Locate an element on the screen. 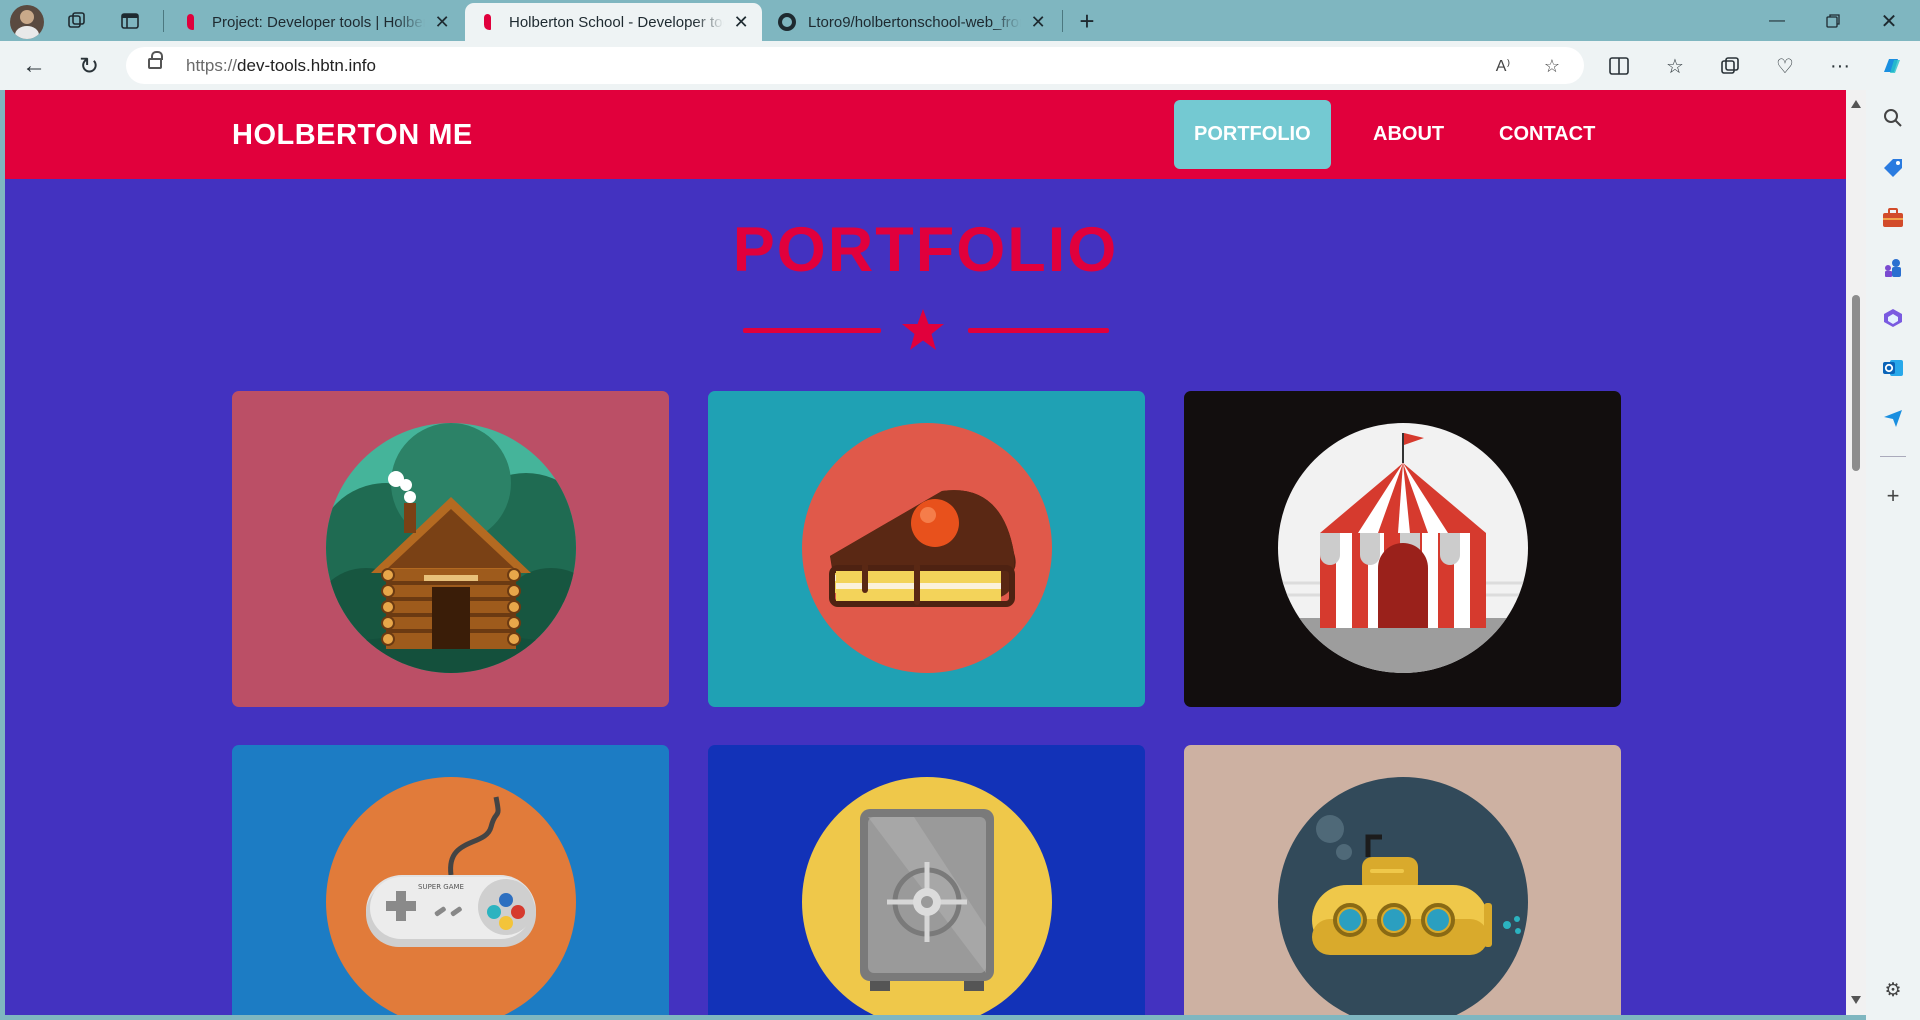  gear-icon: ⚙ is located at coordinates (1893, 990).